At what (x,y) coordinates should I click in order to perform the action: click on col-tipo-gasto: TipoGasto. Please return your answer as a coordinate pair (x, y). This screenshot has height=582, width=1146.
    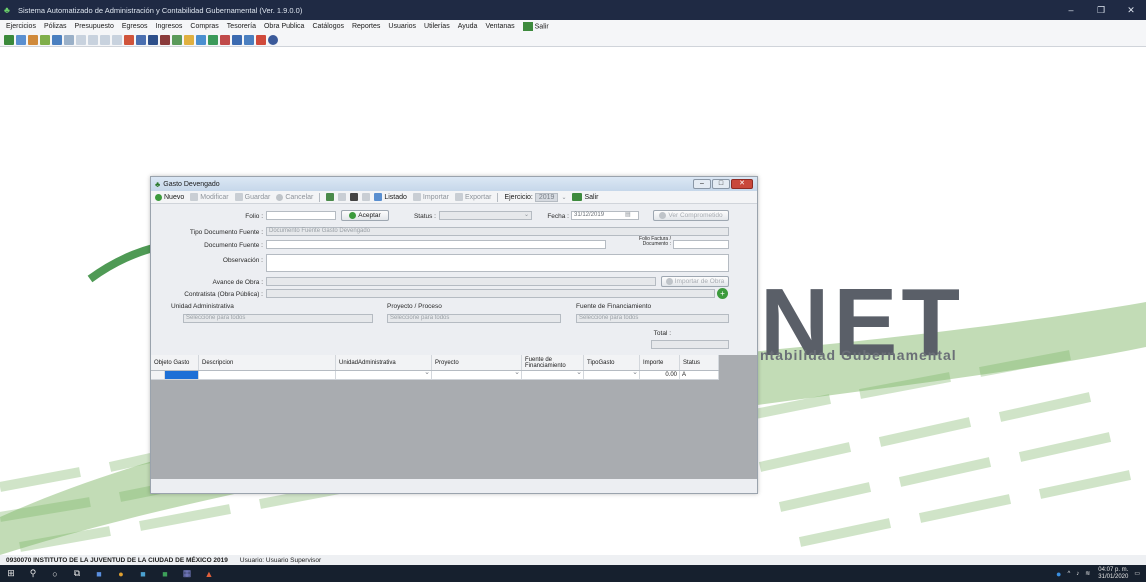
    Looking at the image, I should click on (612, 362).